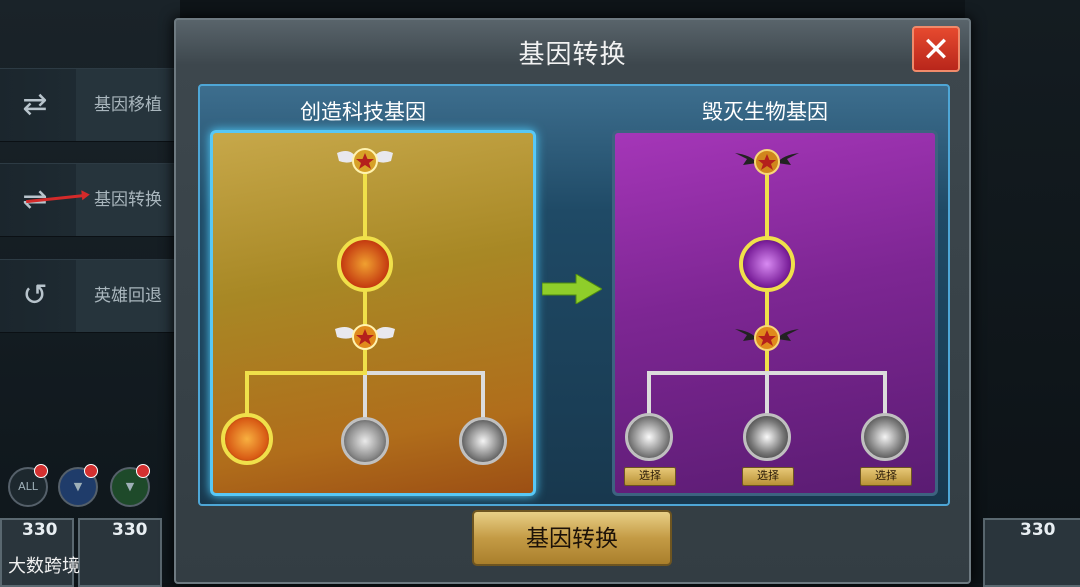 This screenshot has width=1080, height=587. What do you see at coordinates (572, 538) in the screenshot?
I see `gene-convert-button: 基因转换` at bounding box center [572, 538].